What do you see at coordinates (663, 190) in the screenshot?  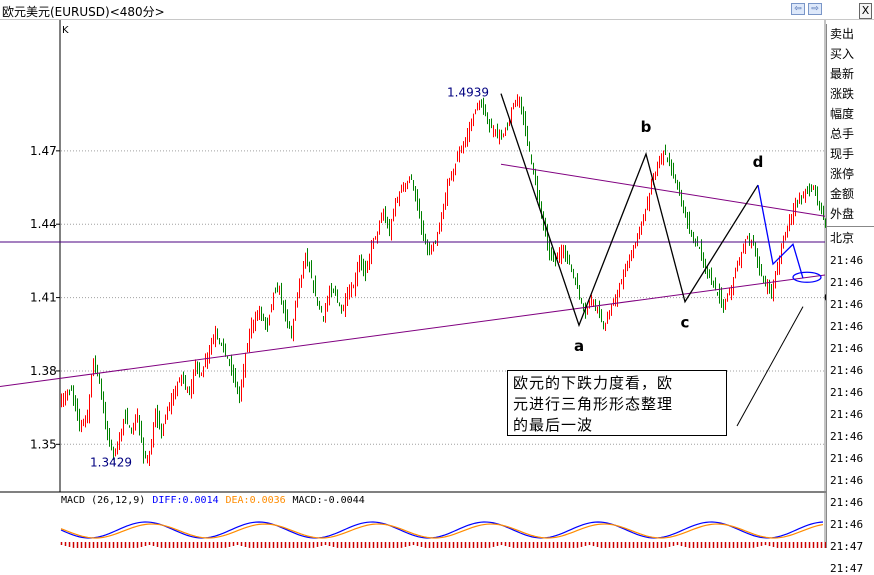 I see `triangle-upper-line` at bounding box center [663, 190].